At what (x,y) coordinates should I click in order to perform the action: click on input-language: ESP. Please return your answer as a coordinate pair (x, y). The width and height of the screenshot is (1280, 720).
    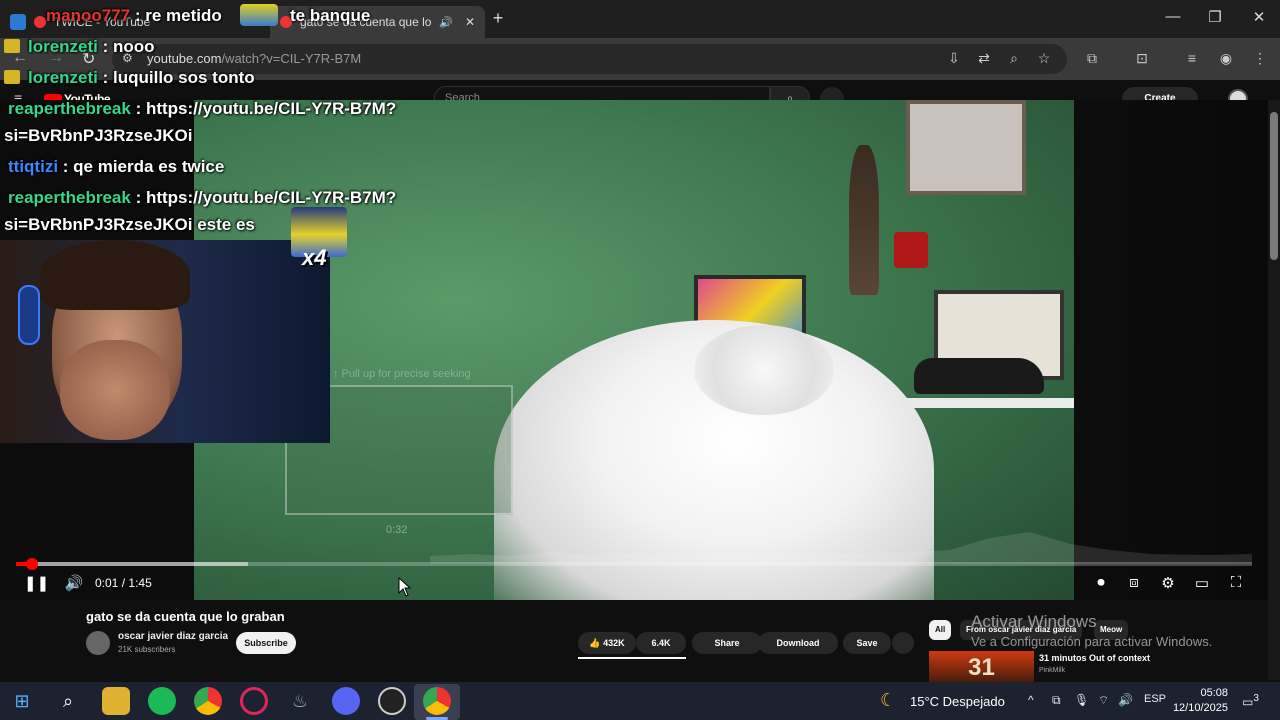
    Looking at the image, I should click on (1155, 699).